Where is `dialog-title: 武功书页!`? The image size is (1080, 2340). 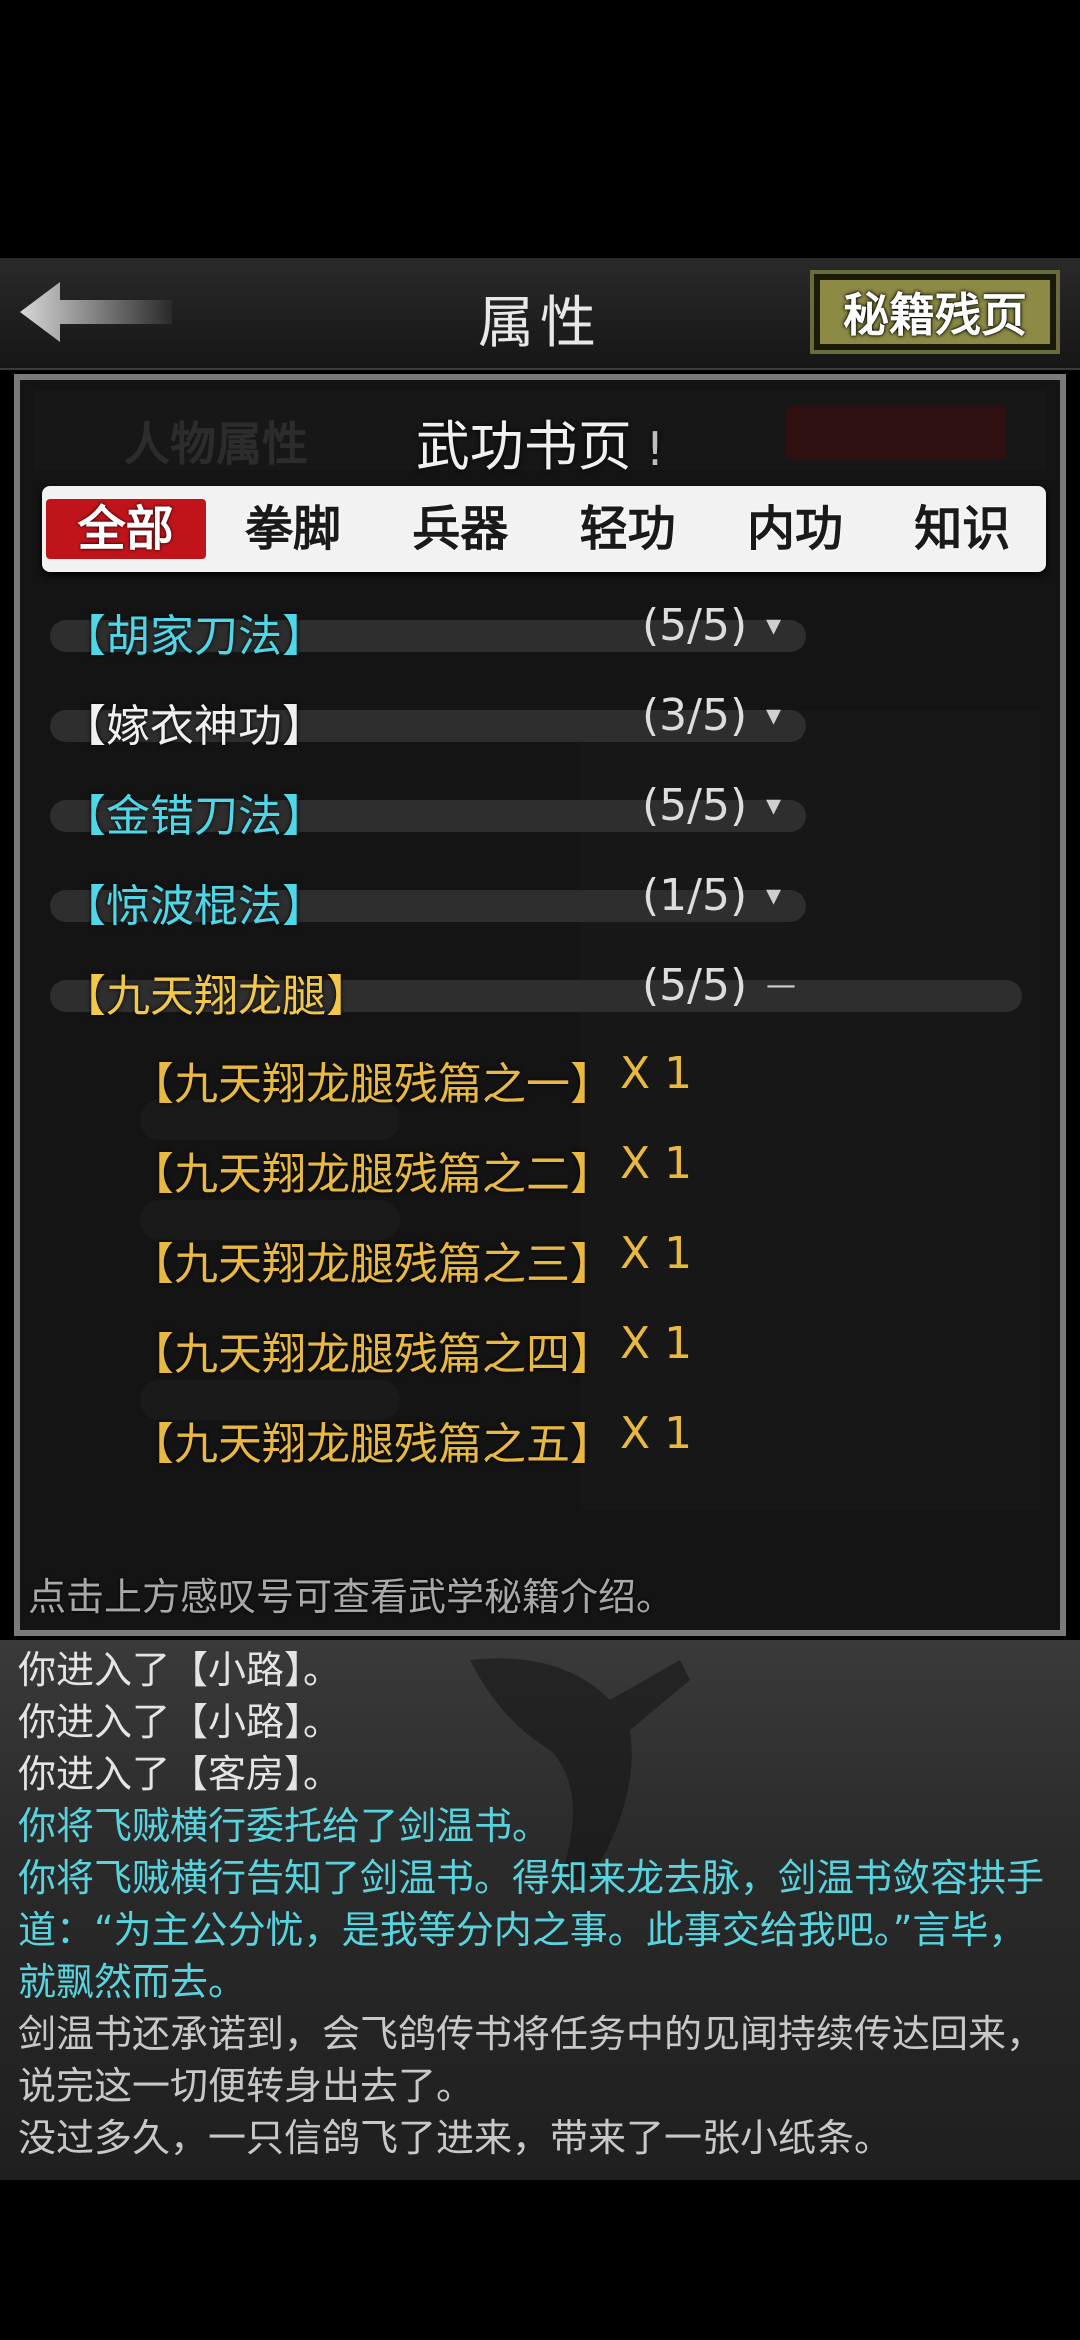
dialog-title: 武功书页! is located at coordinates (540, 441).